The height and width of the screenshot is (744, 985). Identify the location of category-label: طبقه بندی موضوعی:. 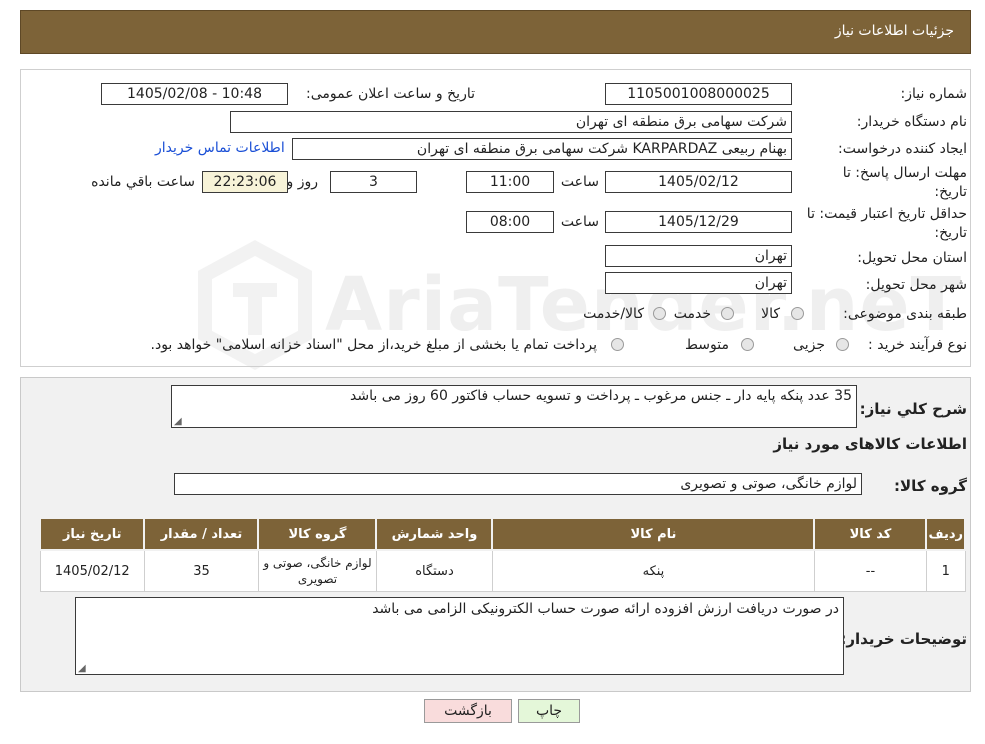
(905, 314).